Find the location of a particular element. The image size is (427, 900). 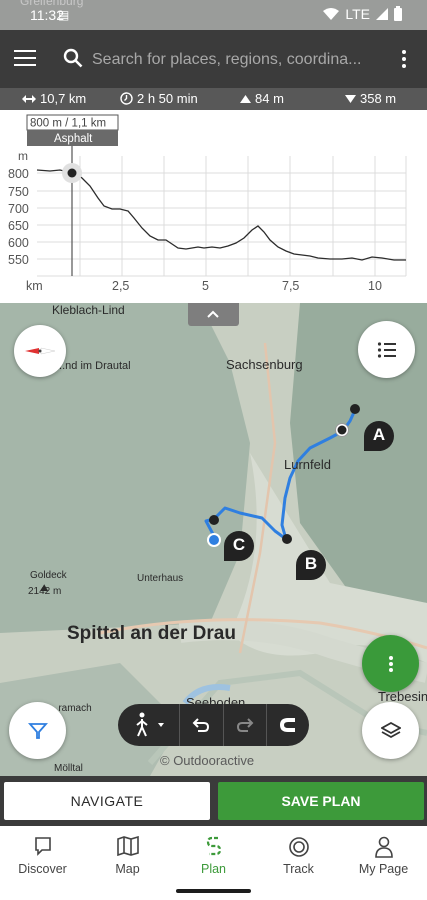

ascent-value: 84 m is located at coordinates (269, 98).